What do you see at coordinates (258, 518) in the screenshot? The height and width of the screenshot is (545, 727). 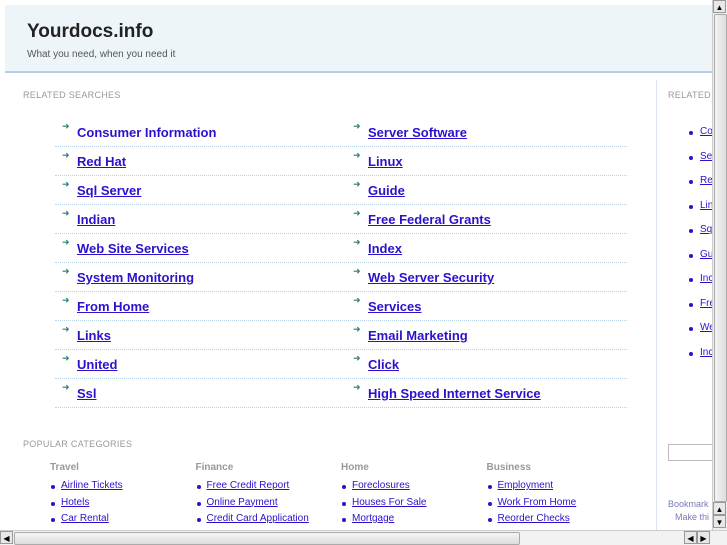 I see `category-link: Credit Card Application` at bounding box center [258, 518].